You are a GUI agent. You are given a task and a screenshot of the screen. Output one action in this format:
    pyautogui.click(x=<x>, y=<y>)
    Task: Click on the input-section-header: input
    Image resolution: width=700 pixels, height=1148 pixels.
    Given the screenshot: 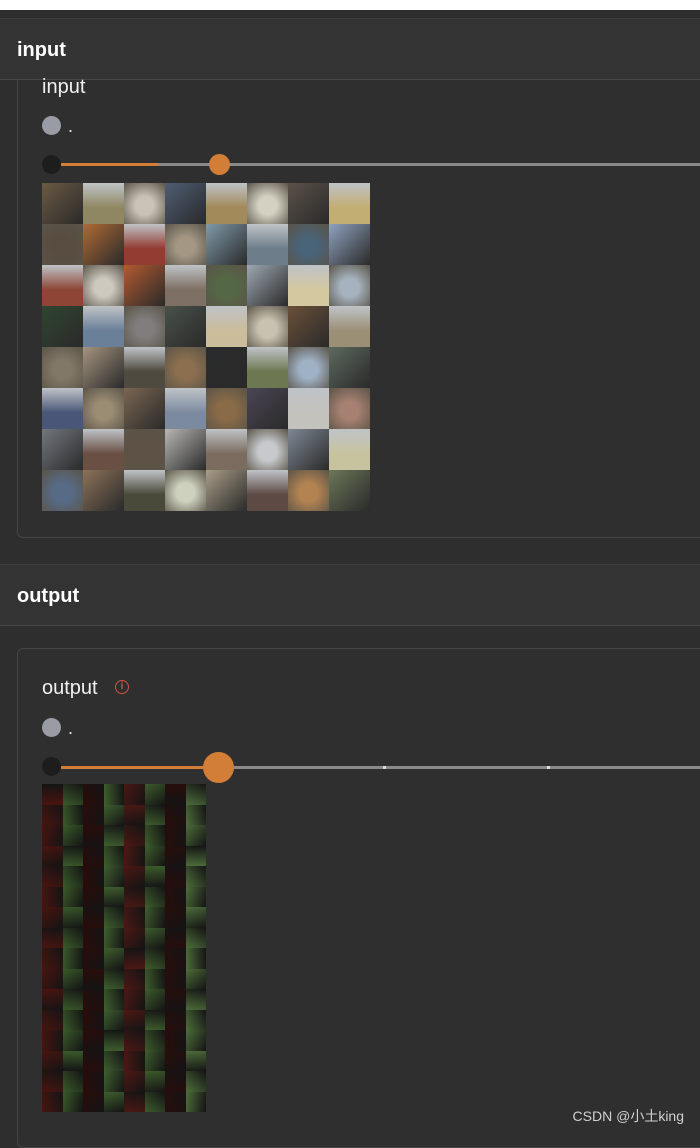 What is the action you would take?
    pyautogui.click(x=350, y=49)
    